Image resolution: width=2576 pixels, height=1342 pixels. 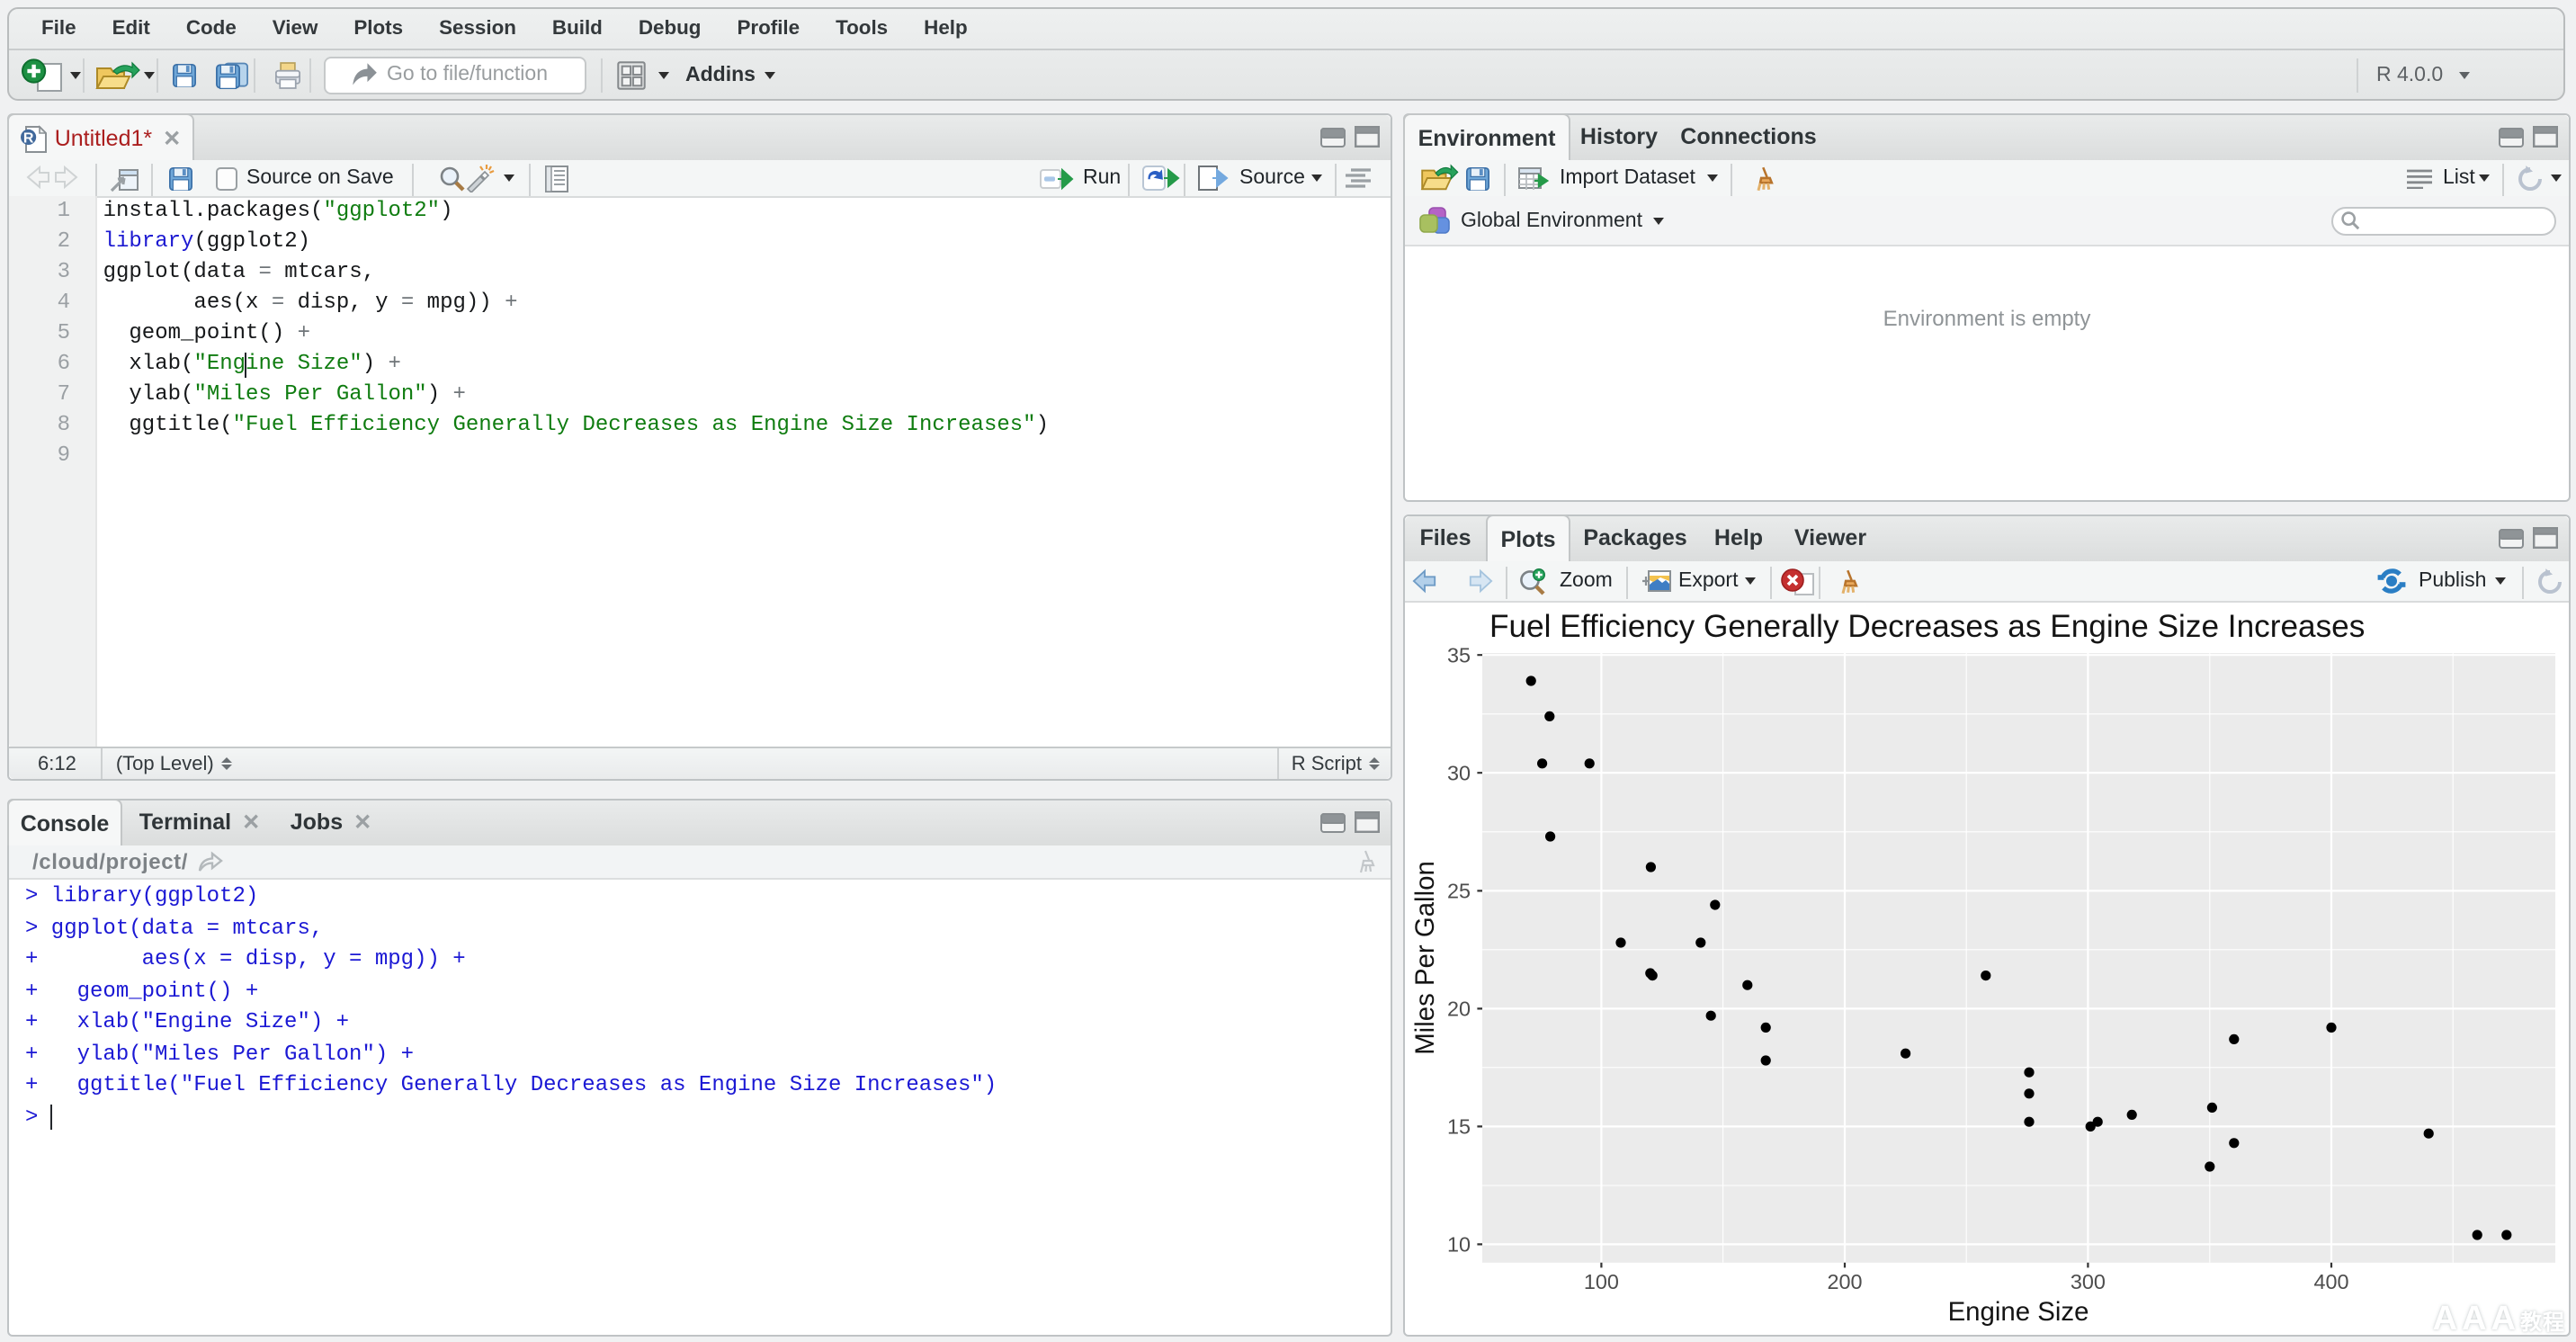 I want to click on svg-text: 20, so click(x=1459, y=1010).